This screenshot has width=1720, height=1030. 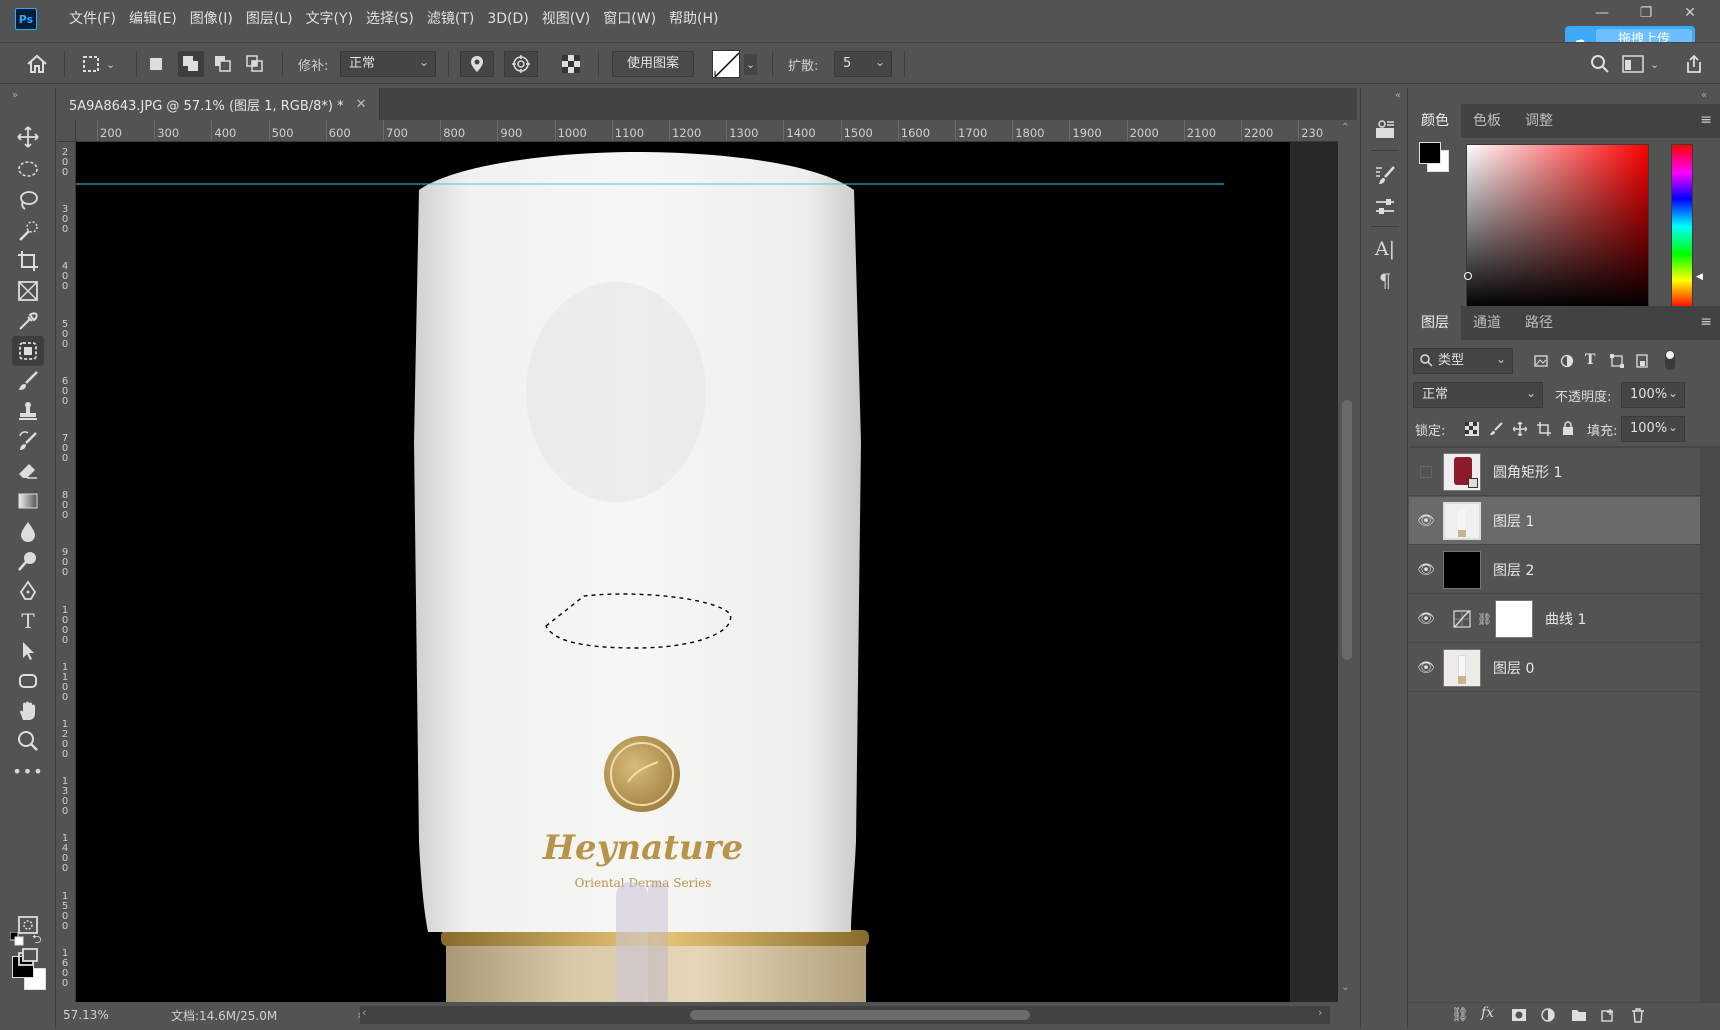 I want to click on layer-row: 圆角矩形 1, so click(x=1554, y=472).